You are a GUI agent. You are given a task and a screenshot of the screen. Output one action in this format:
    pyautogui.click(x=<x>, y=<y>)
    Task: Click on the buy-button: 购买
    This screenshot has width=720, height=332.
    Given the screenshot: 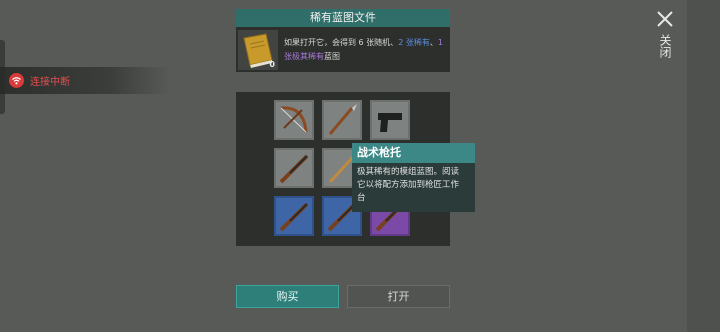 What is the action you would take?
    pyautogui.click(x=287, y=296)
    